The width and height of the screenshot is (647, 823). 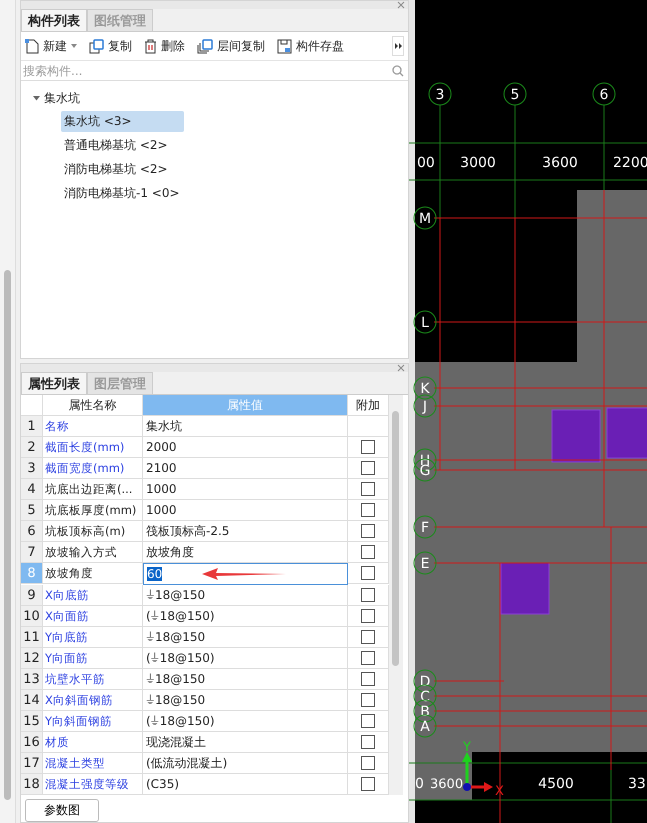 What do you see at coordinates (32, 658) in the screenshot?
I see `row-number: 12` at bounding box center [32, 658].